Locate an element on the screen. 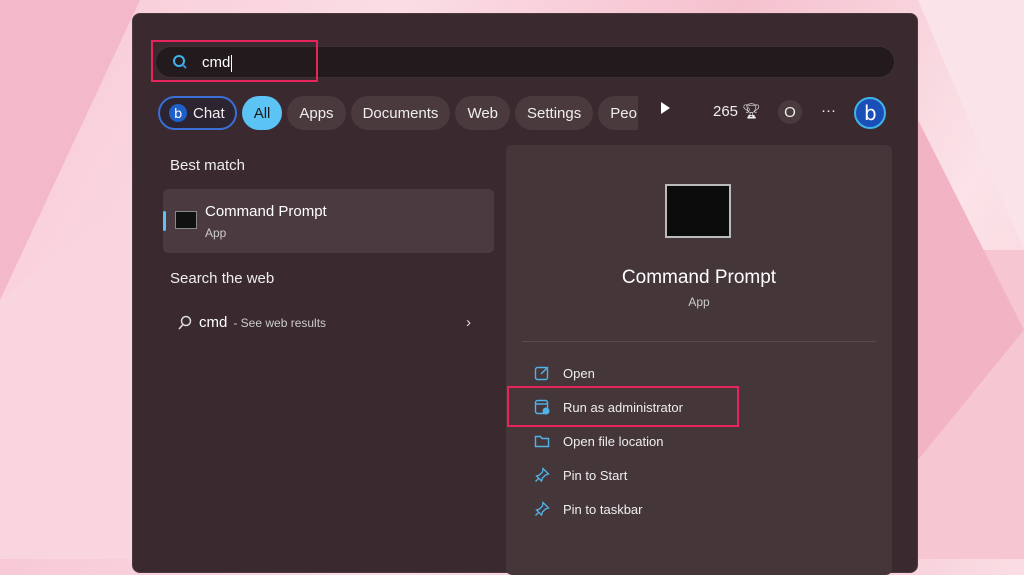 Image resolution: width=1024 pixels, height=575 pixels. profile-button: O is located at coordinates (790, 112).